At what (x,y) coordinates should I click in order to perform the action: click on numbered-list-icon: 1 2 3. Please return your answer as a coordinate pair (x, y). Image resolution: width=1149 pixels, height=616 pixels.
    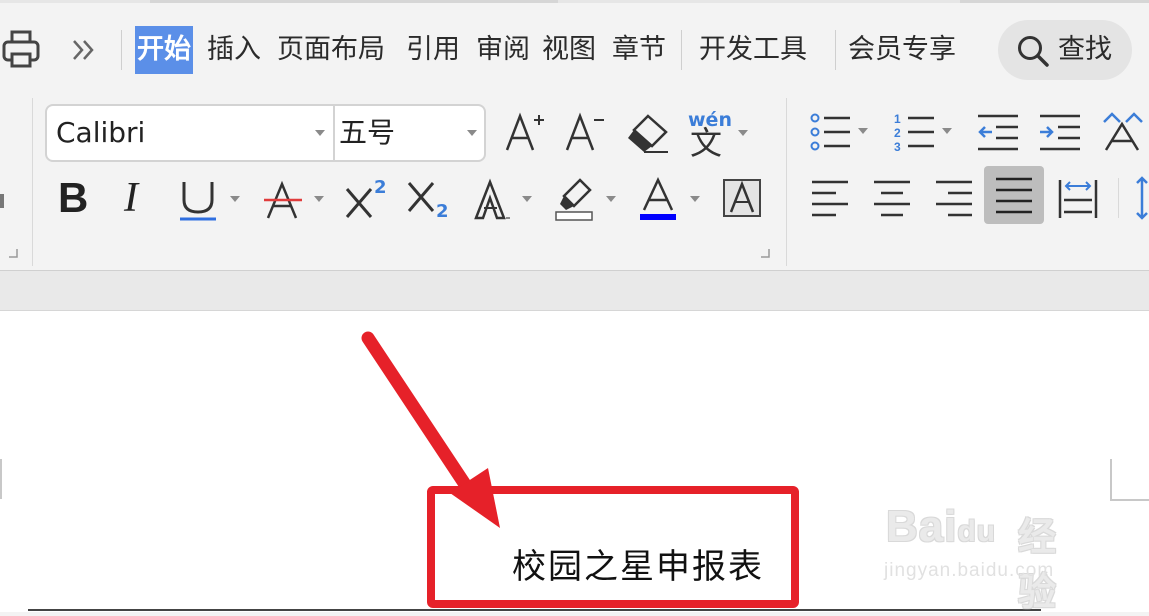
    Looking at the image, I should click on (914, 132).